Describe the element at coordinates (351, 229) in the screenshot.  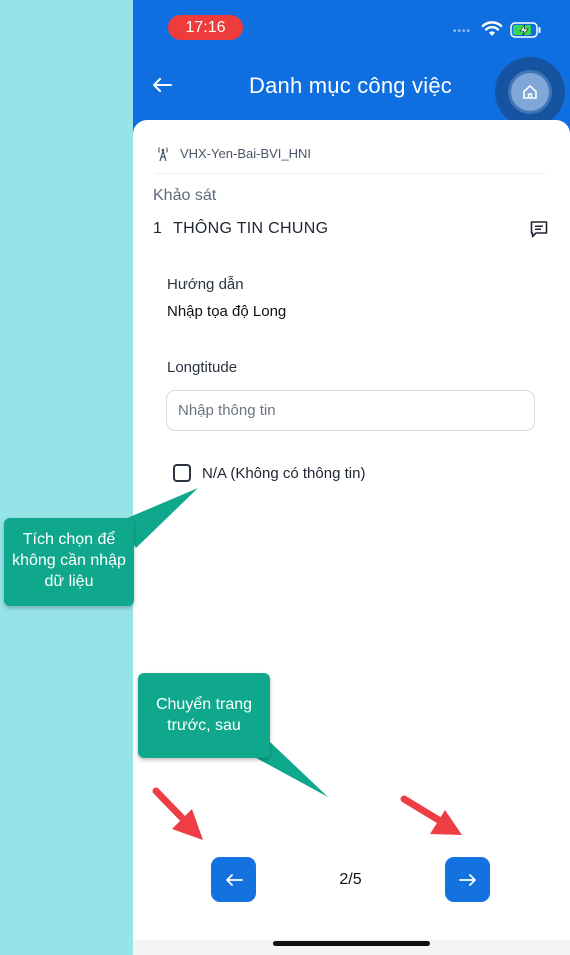
I see `section-row: 1 THÔNG TIN CHUNG` at that location.